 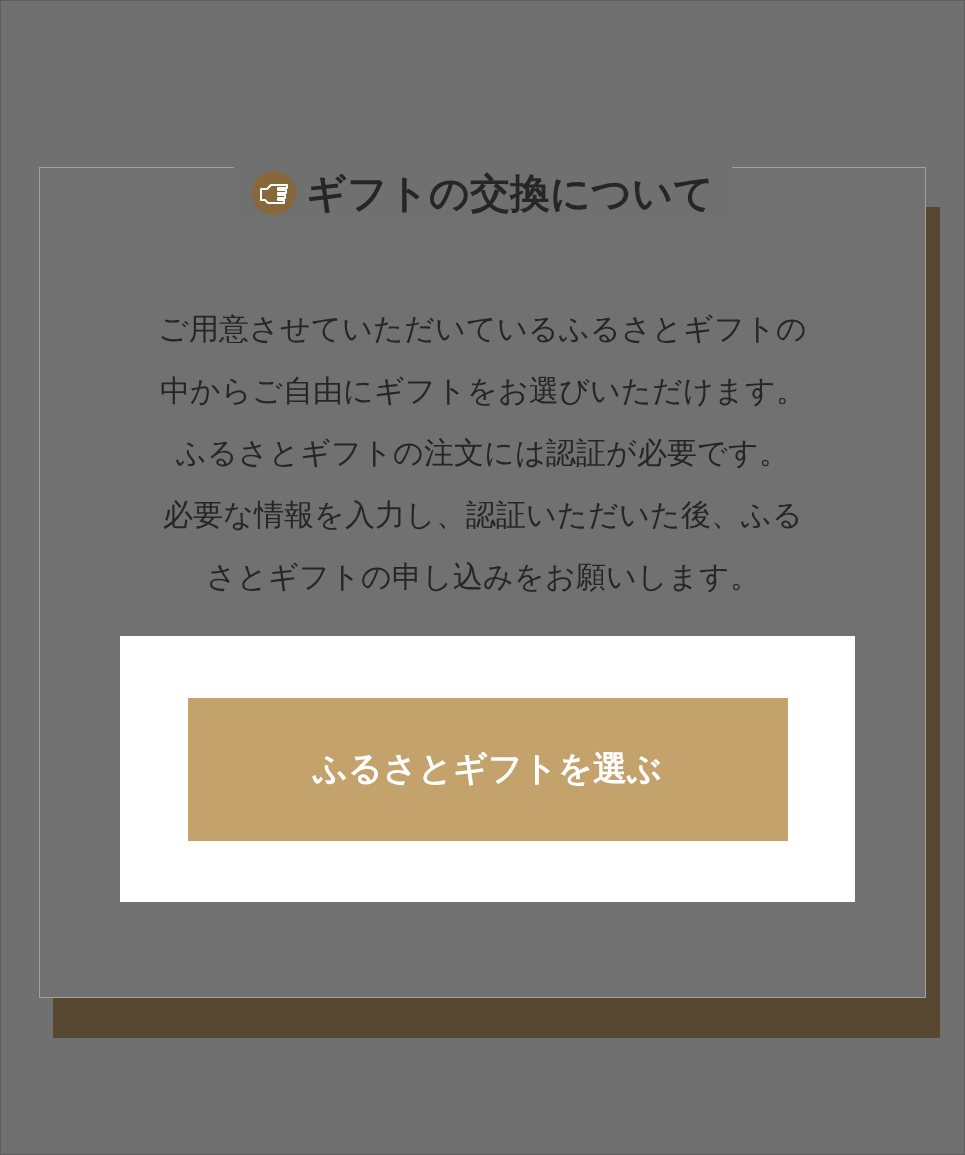 What do you see at coordinates (482, 360) in the screenshot?
I see `description-text: ご用意させていただいているふるさとギフトの中からご自由にギフトをお選びいただけます。` at bounding box center [482, 360].